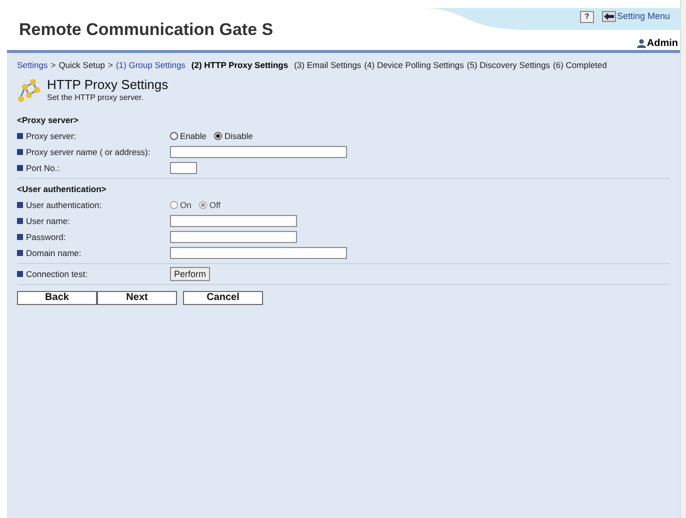  Describe the element at coordinates (57, 298) in the screenshot. I see `nav-button: Back` at that location.